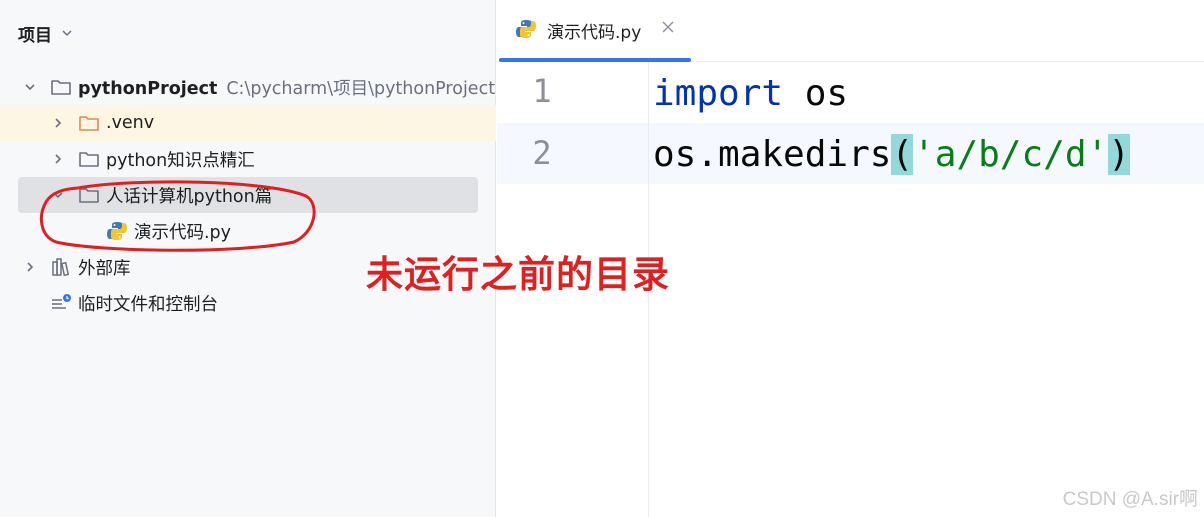 The width and height of the screenshot is (1204, 517). I want to click on line-number: 2, so click(542, 153).